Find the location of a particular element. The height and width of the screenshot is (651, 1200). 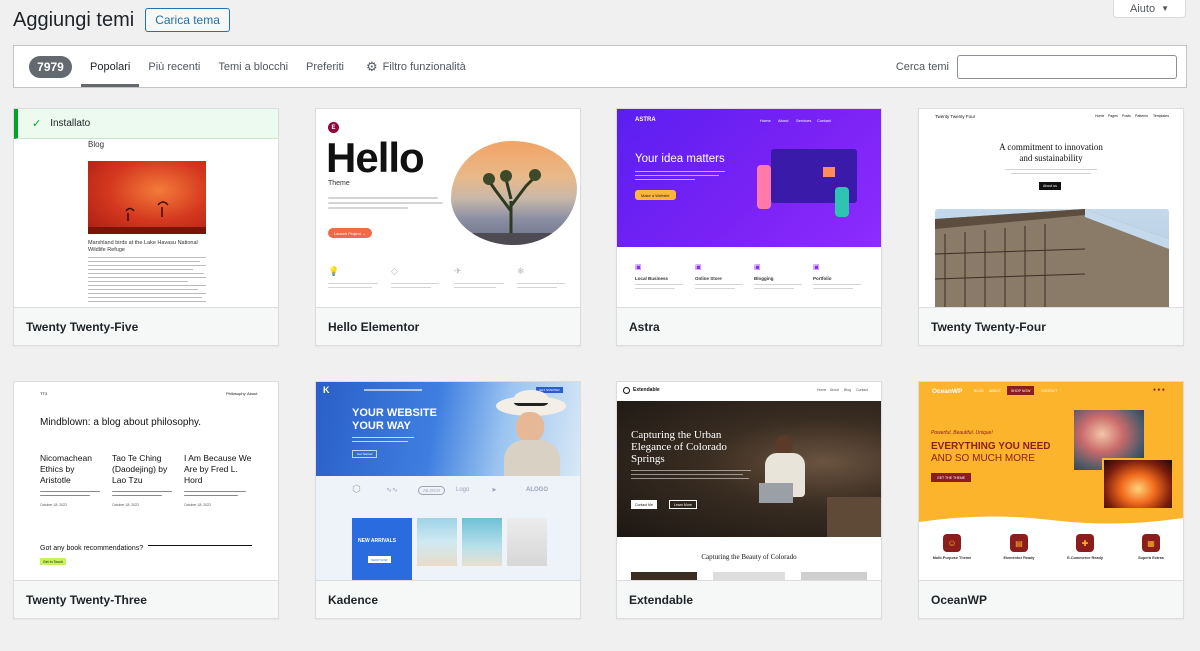

feature-filter-button: ⚙ Filtro funzionalità is located at coordinates (416, 66).